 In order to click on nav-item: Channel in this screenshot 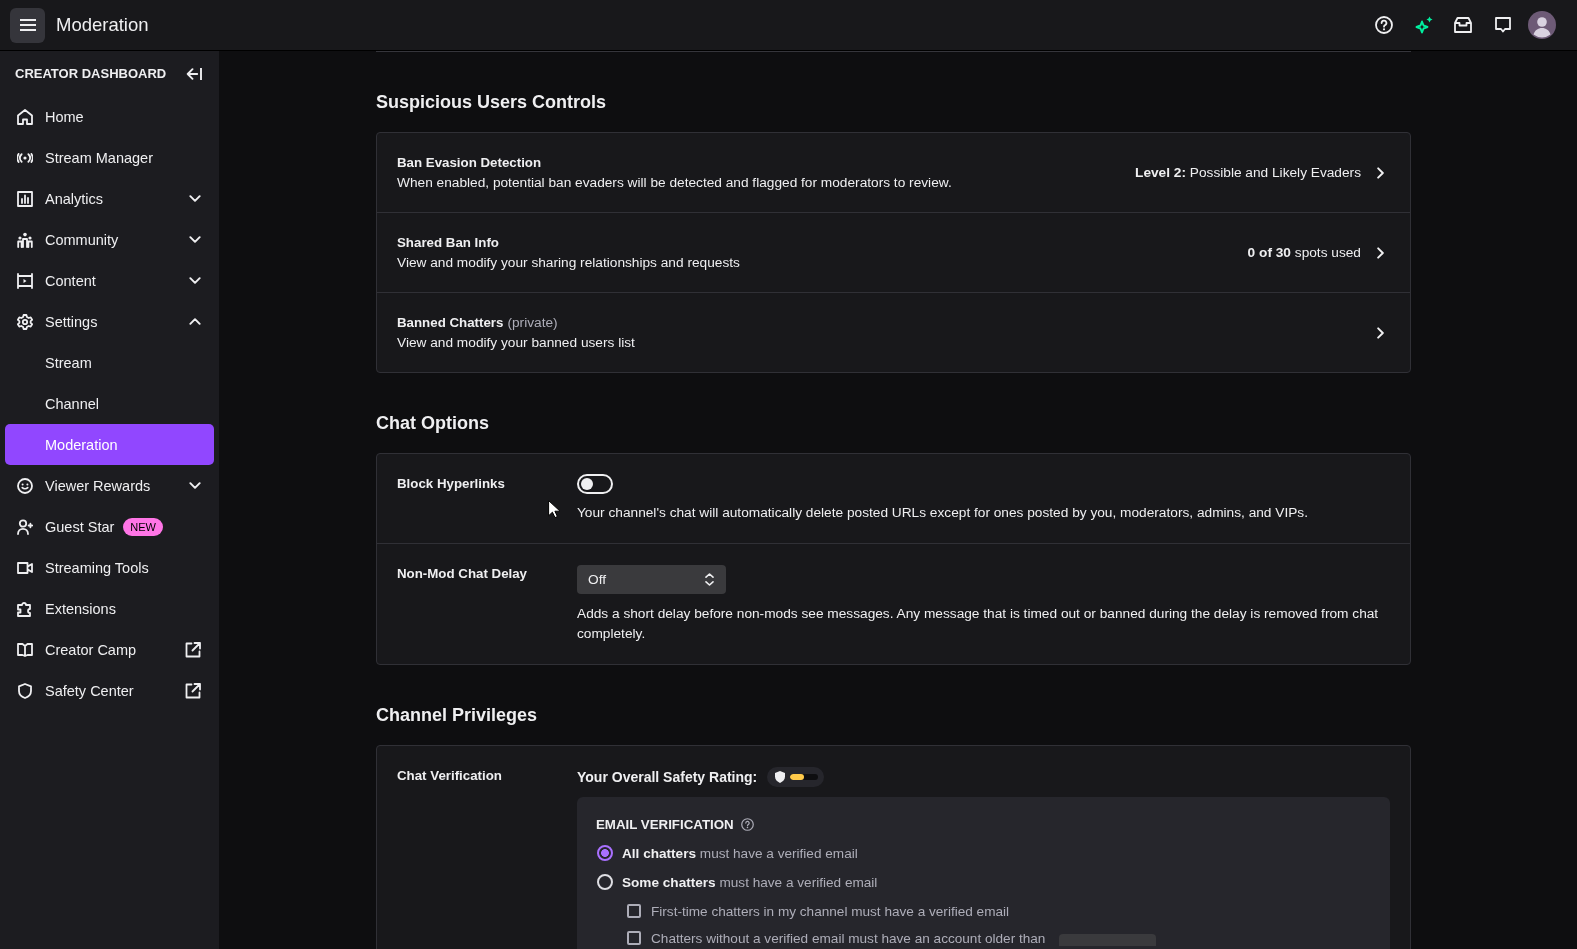, I will do `click(109, 403)`.